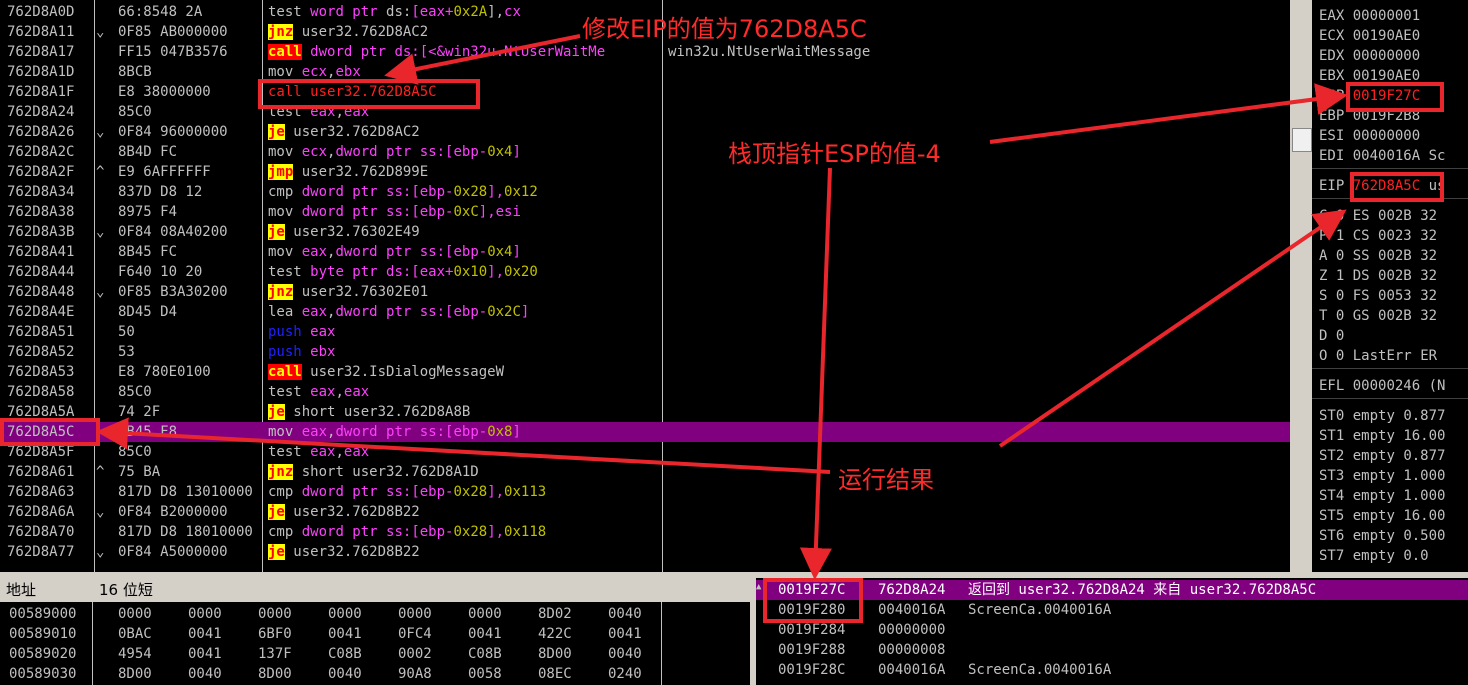  Describe the element at coordinates (100, 512) in the screenshot. I see `jump-direction-icon: ⌄` at that location.